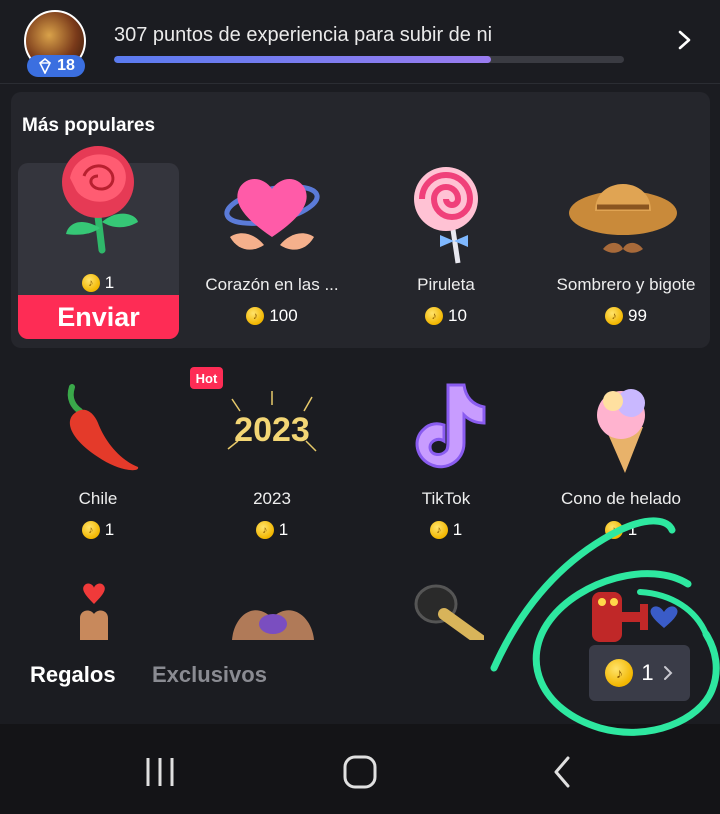 Image resolution: width=720 pixels, height=814 pixels. Describe the element at coordinates (449, 612) in the screenshot. I see `microphone-icon` at that location.